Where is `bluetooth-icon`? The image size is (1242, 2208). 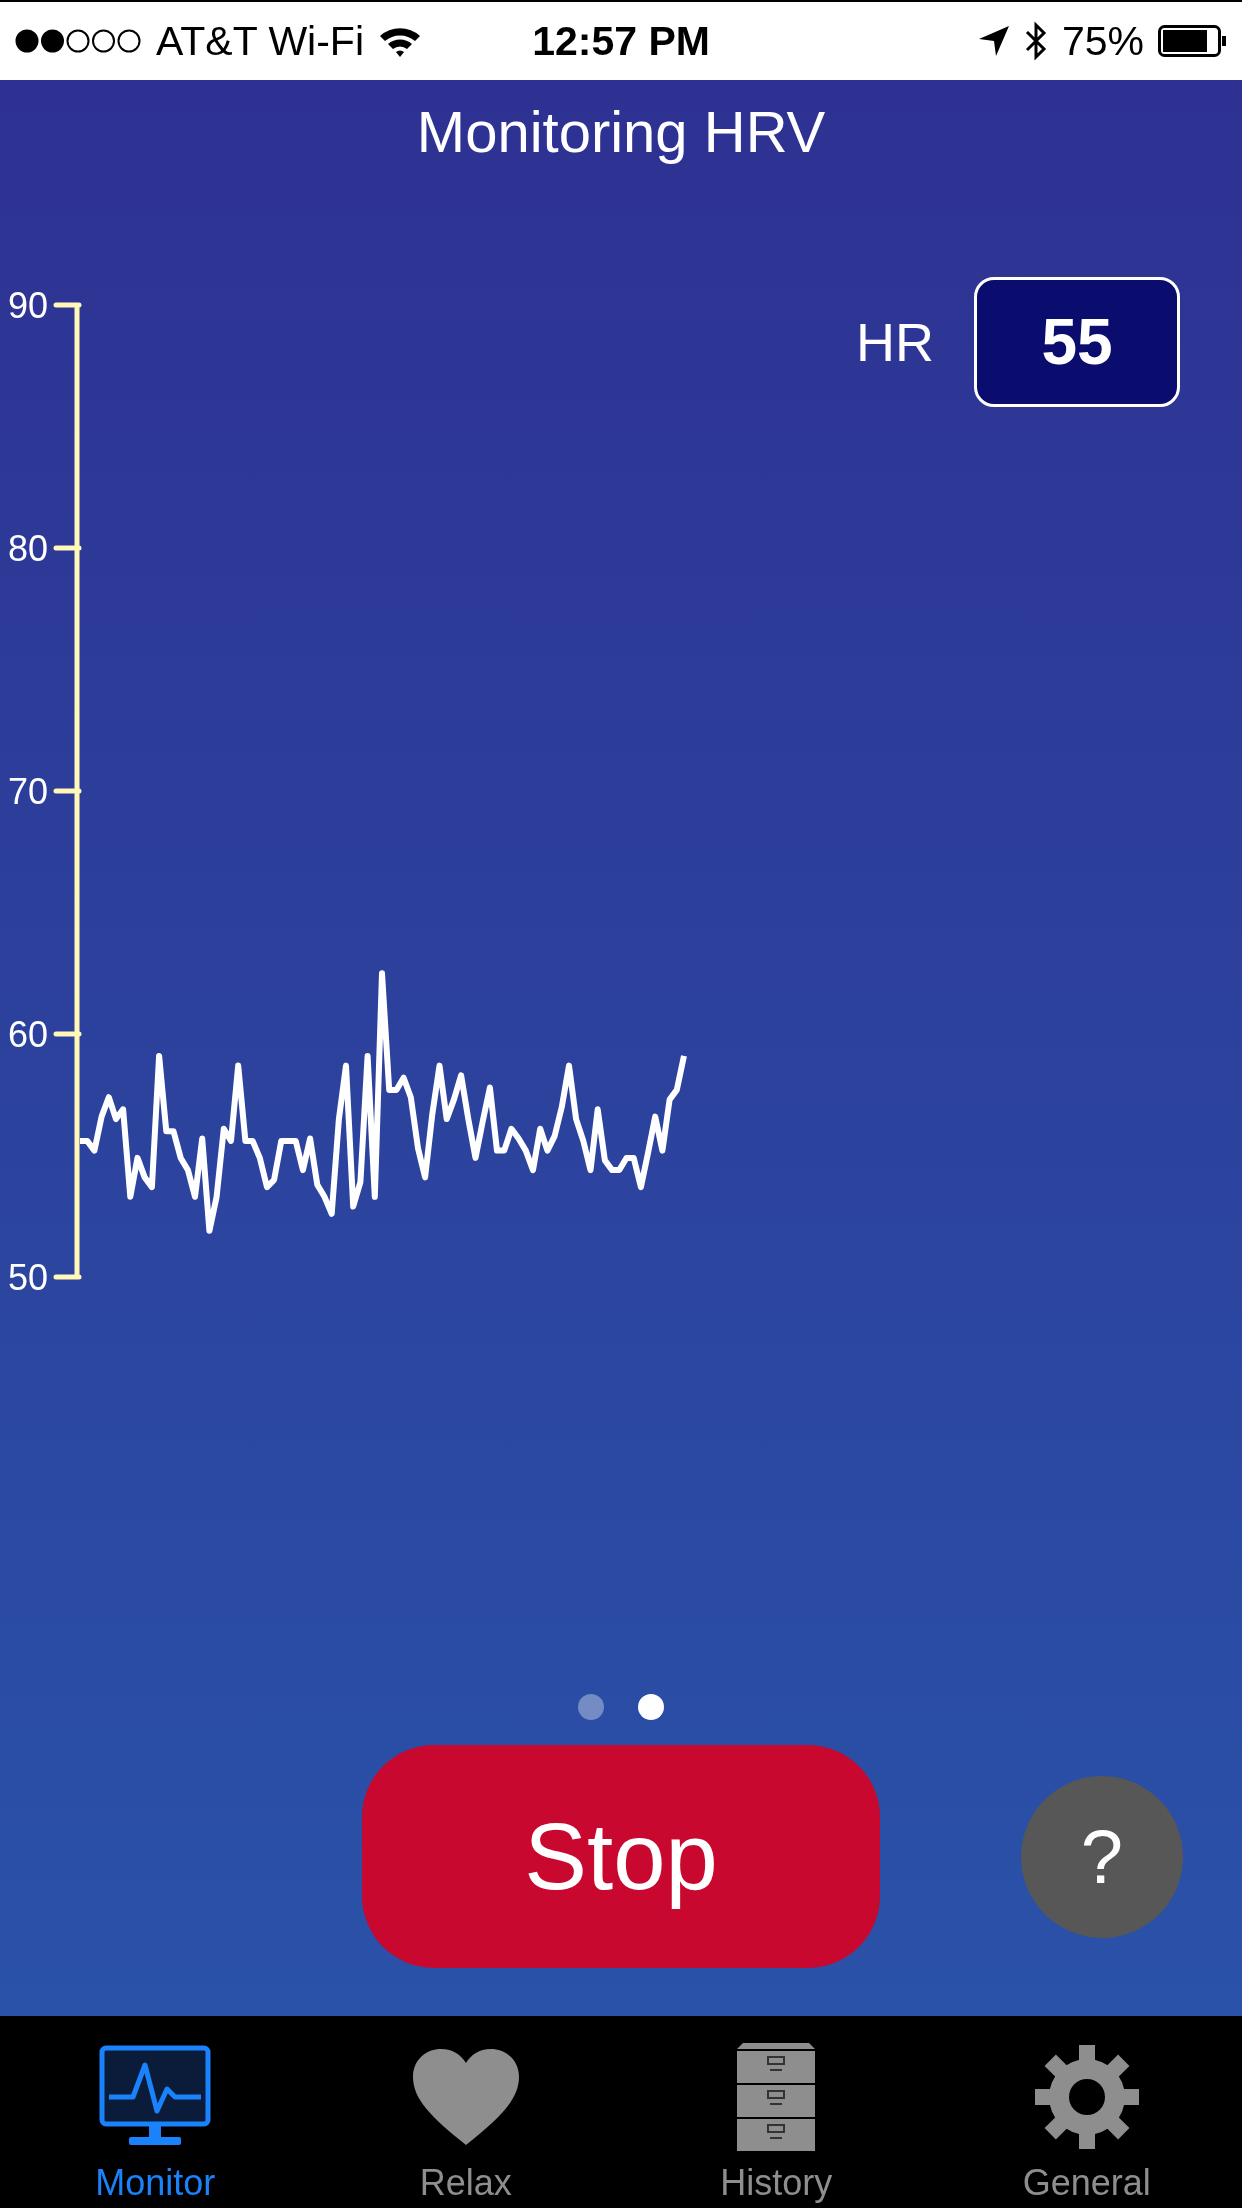 bluetooth-icon is located at coordinates (1035, 41).